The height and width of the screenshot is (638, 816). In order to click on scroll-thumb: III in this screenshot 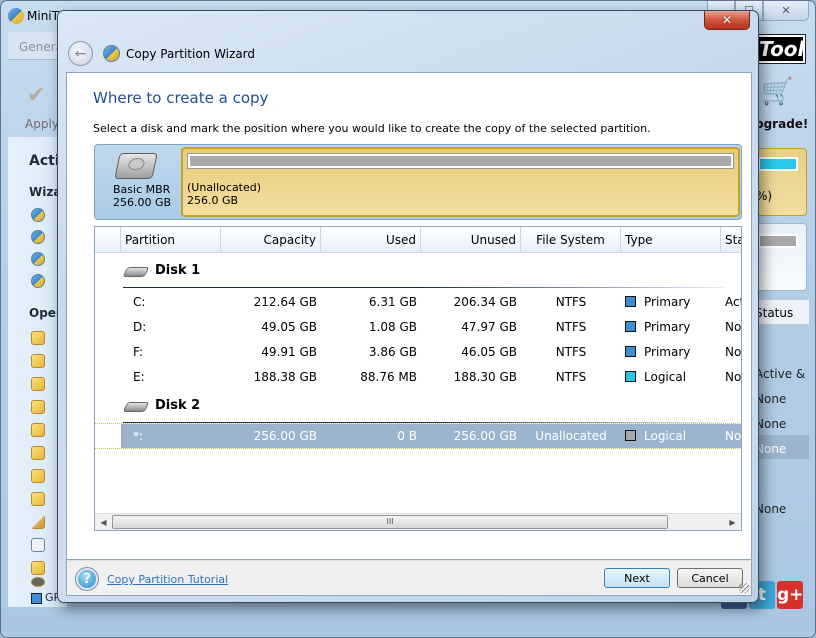, I will do `click(390, 522)`.